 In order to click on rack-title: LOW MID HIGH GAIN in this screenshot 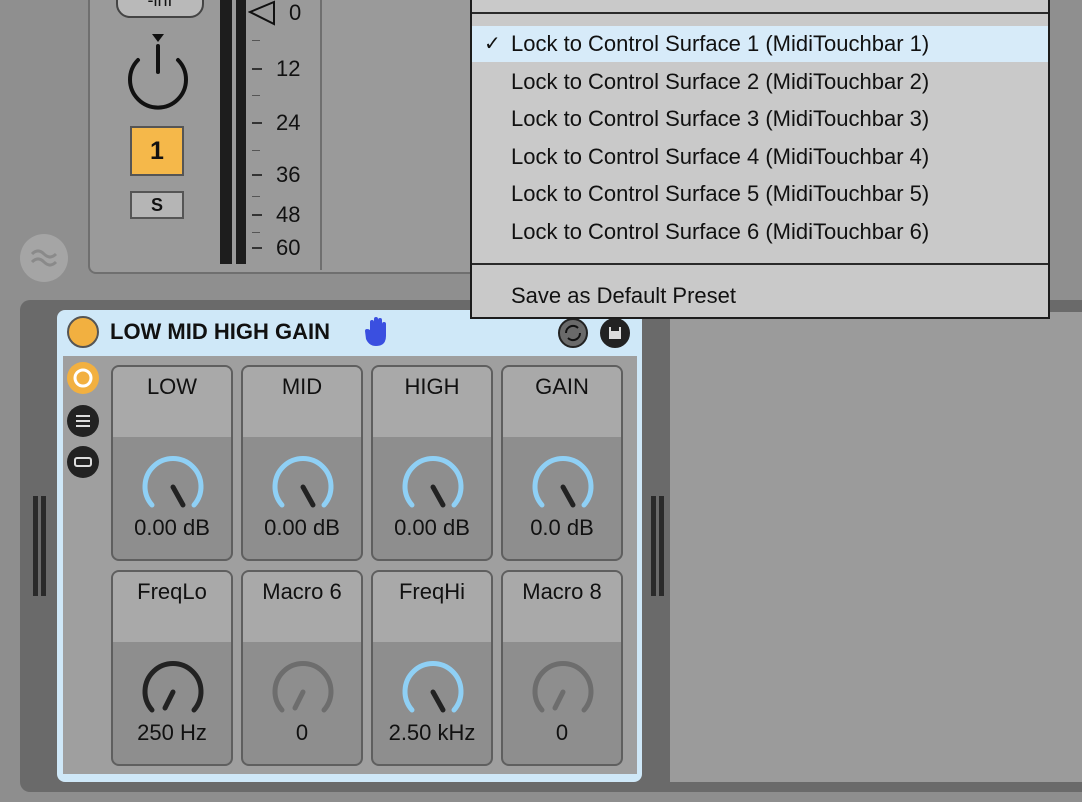, I will do `click(220, 332)`.